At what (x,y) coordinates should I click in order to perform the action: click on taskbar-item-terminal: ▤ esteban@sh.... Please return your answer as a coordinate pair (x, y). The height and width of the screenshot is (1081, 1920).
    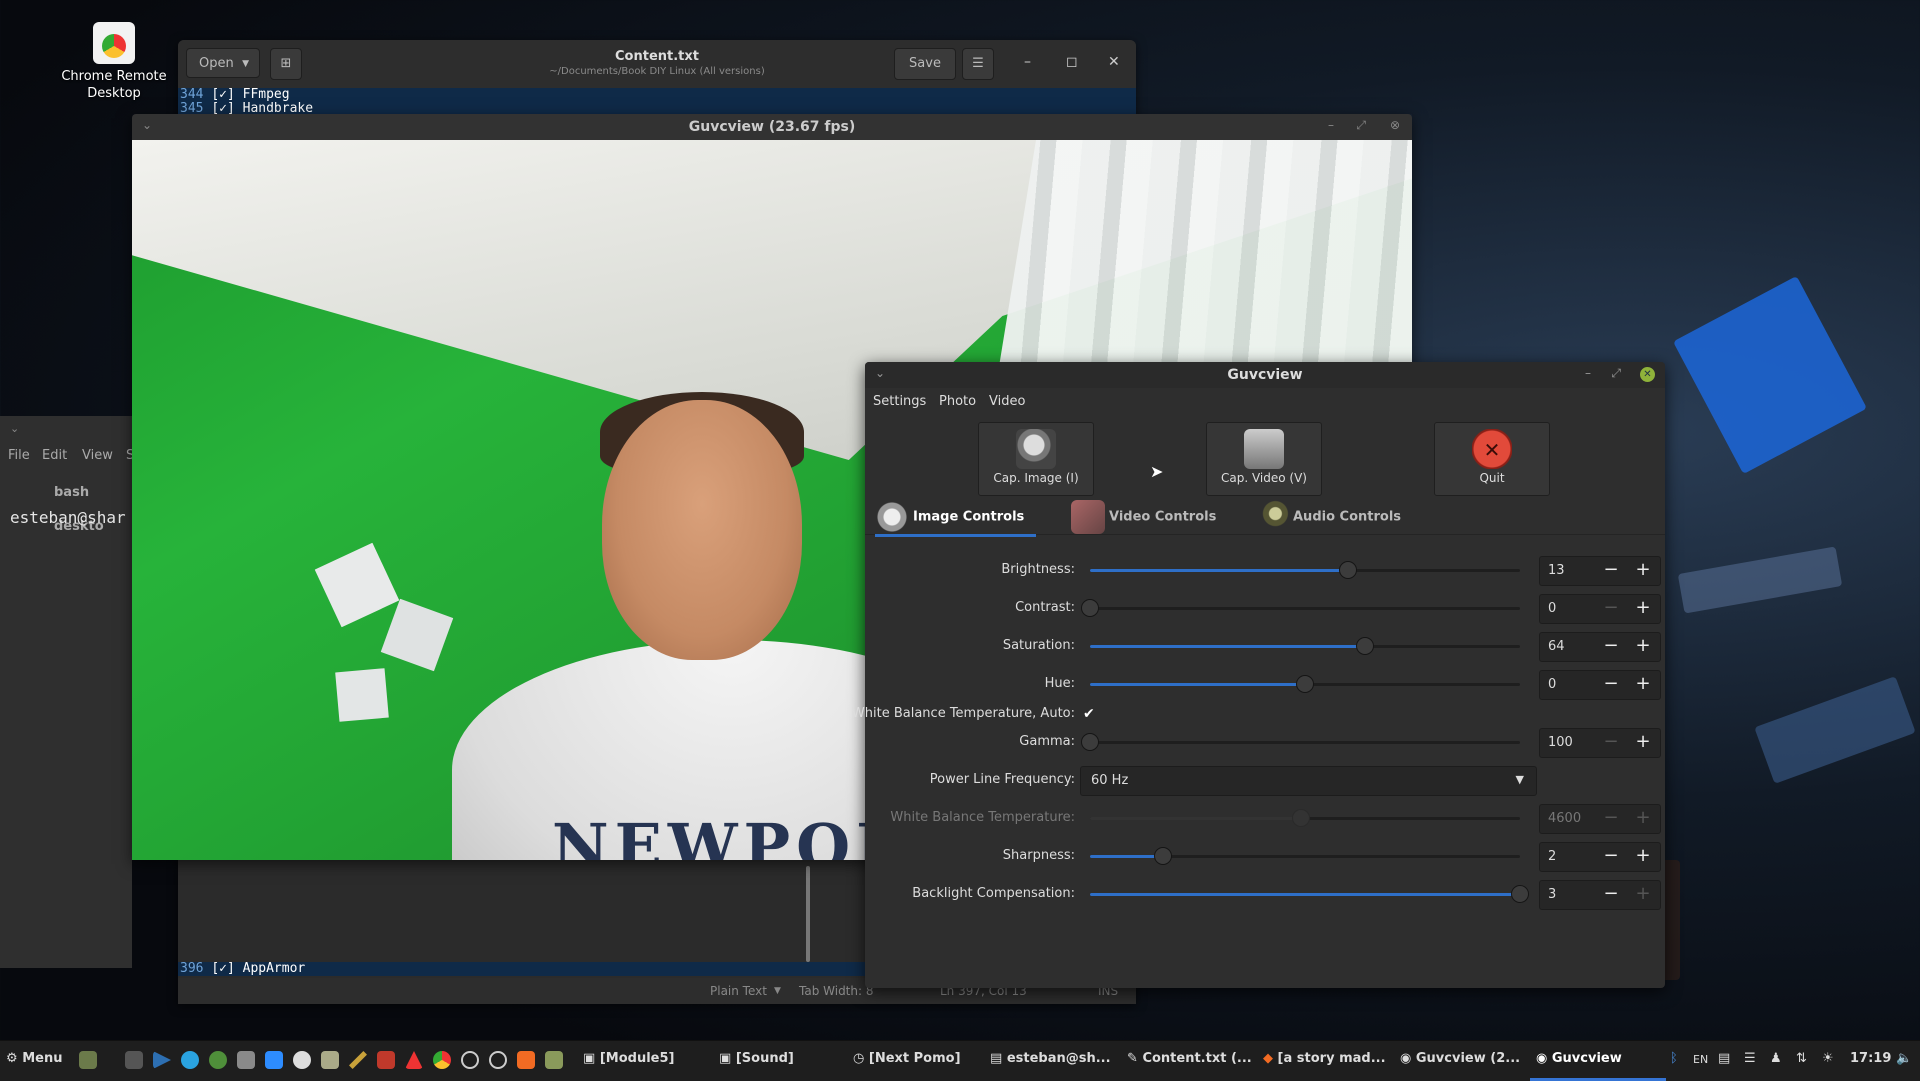
    Looking at the image, I should click on (1050, 1058).